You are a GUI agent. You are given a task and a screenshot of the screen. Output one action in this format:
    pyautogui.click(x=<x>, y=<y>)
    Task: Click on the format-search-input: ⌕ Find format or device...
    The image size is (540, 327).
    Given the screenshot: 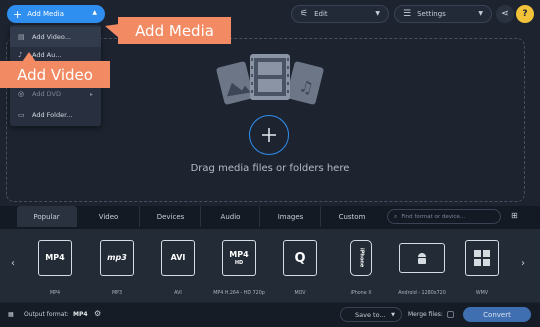 What is the action you would take?
    pyautogui.click(x=444, y=216)
    